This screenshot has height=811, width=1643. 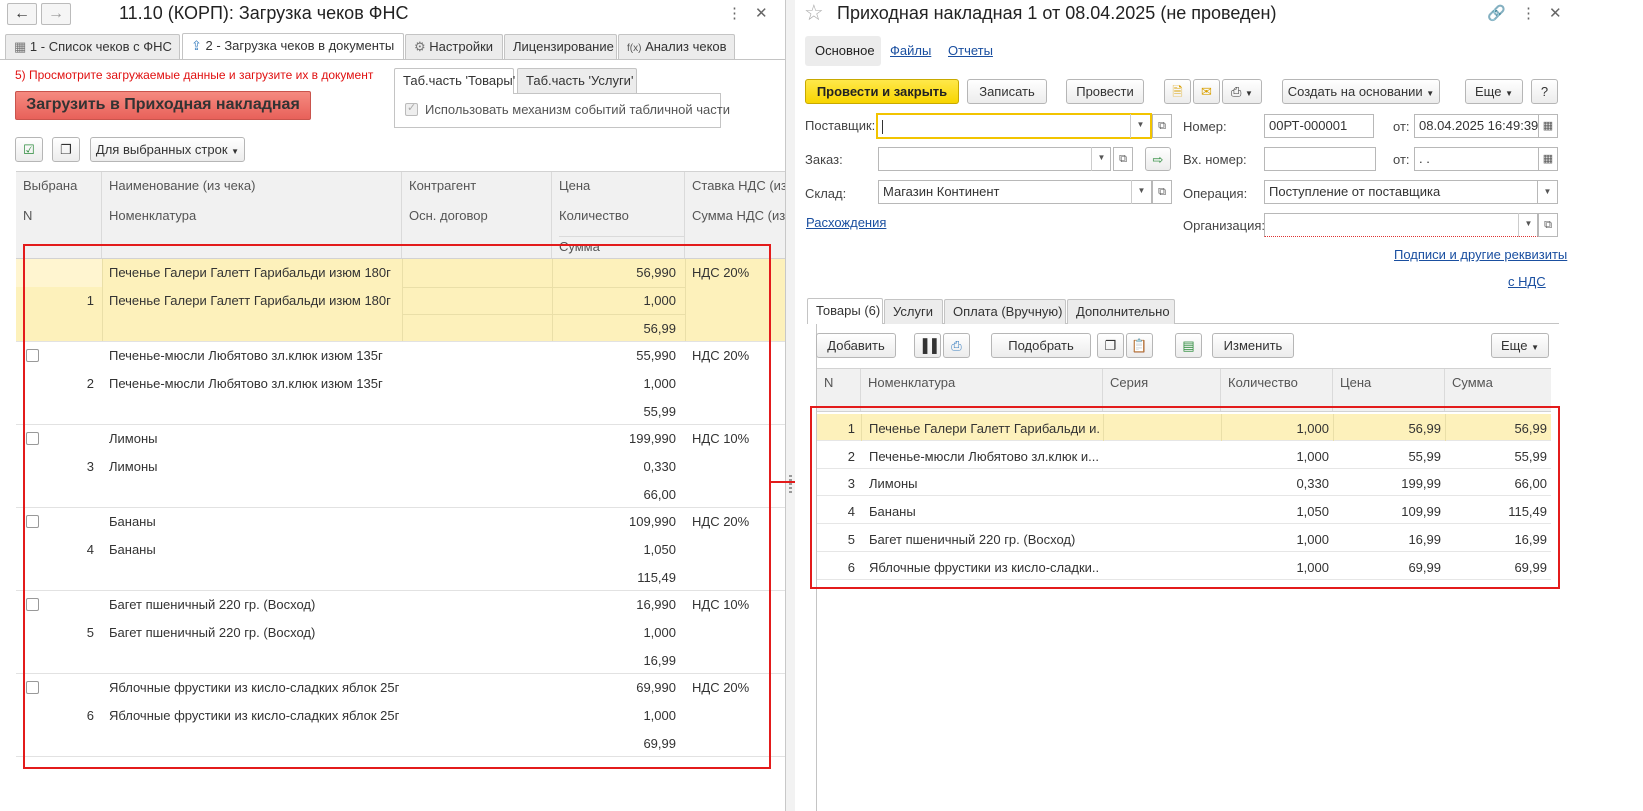 I want to click on window-title: 11.10 (КОРП): Загрузка чеков ФНС, so click(x=264, y=13).